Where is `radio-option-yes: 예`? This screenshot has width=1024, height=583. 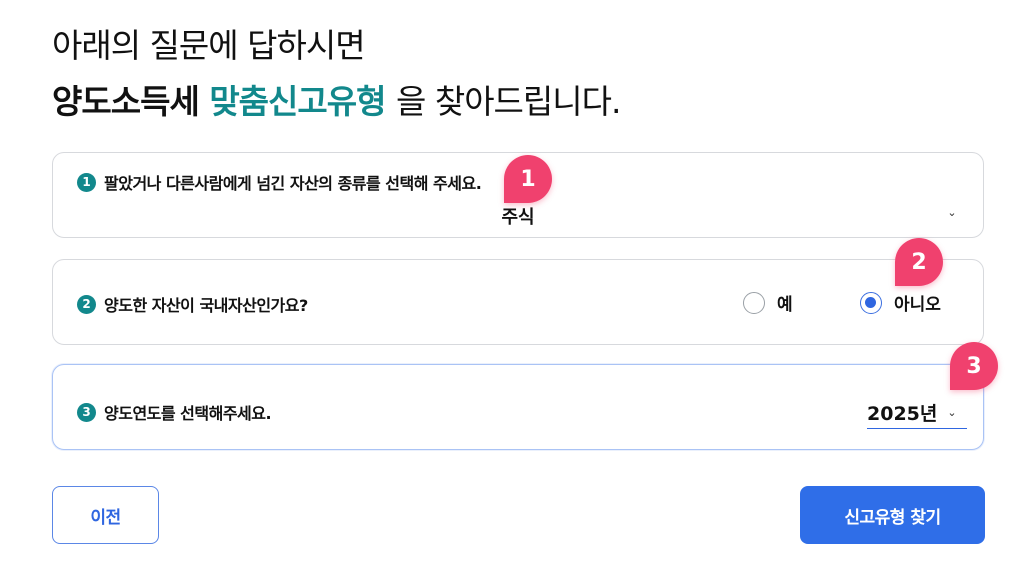 radio-option-yes: 예 is located at coordinates (768, 302).